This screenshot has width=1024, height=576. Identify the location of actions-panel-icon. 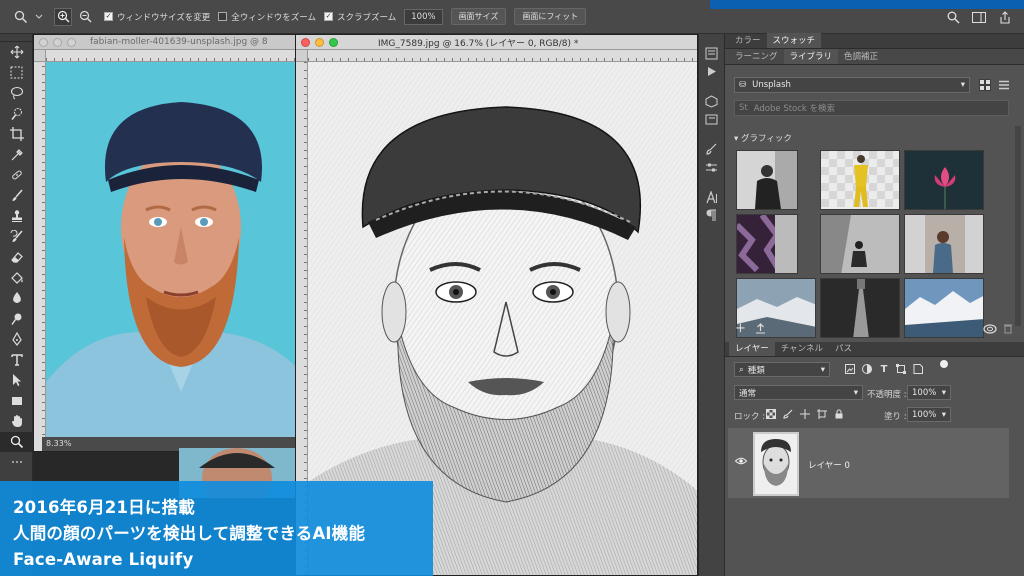
(711, 71).